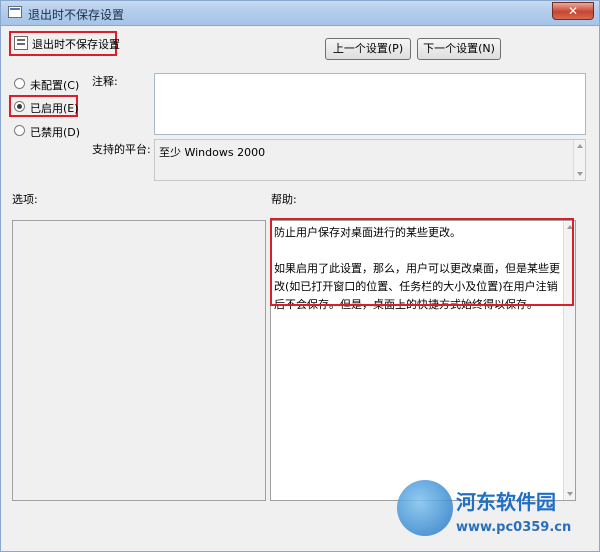 Image resolution: width=600 pixels, height=552 pixels. I want to click on scroll-up-icon, so click(580, 146).